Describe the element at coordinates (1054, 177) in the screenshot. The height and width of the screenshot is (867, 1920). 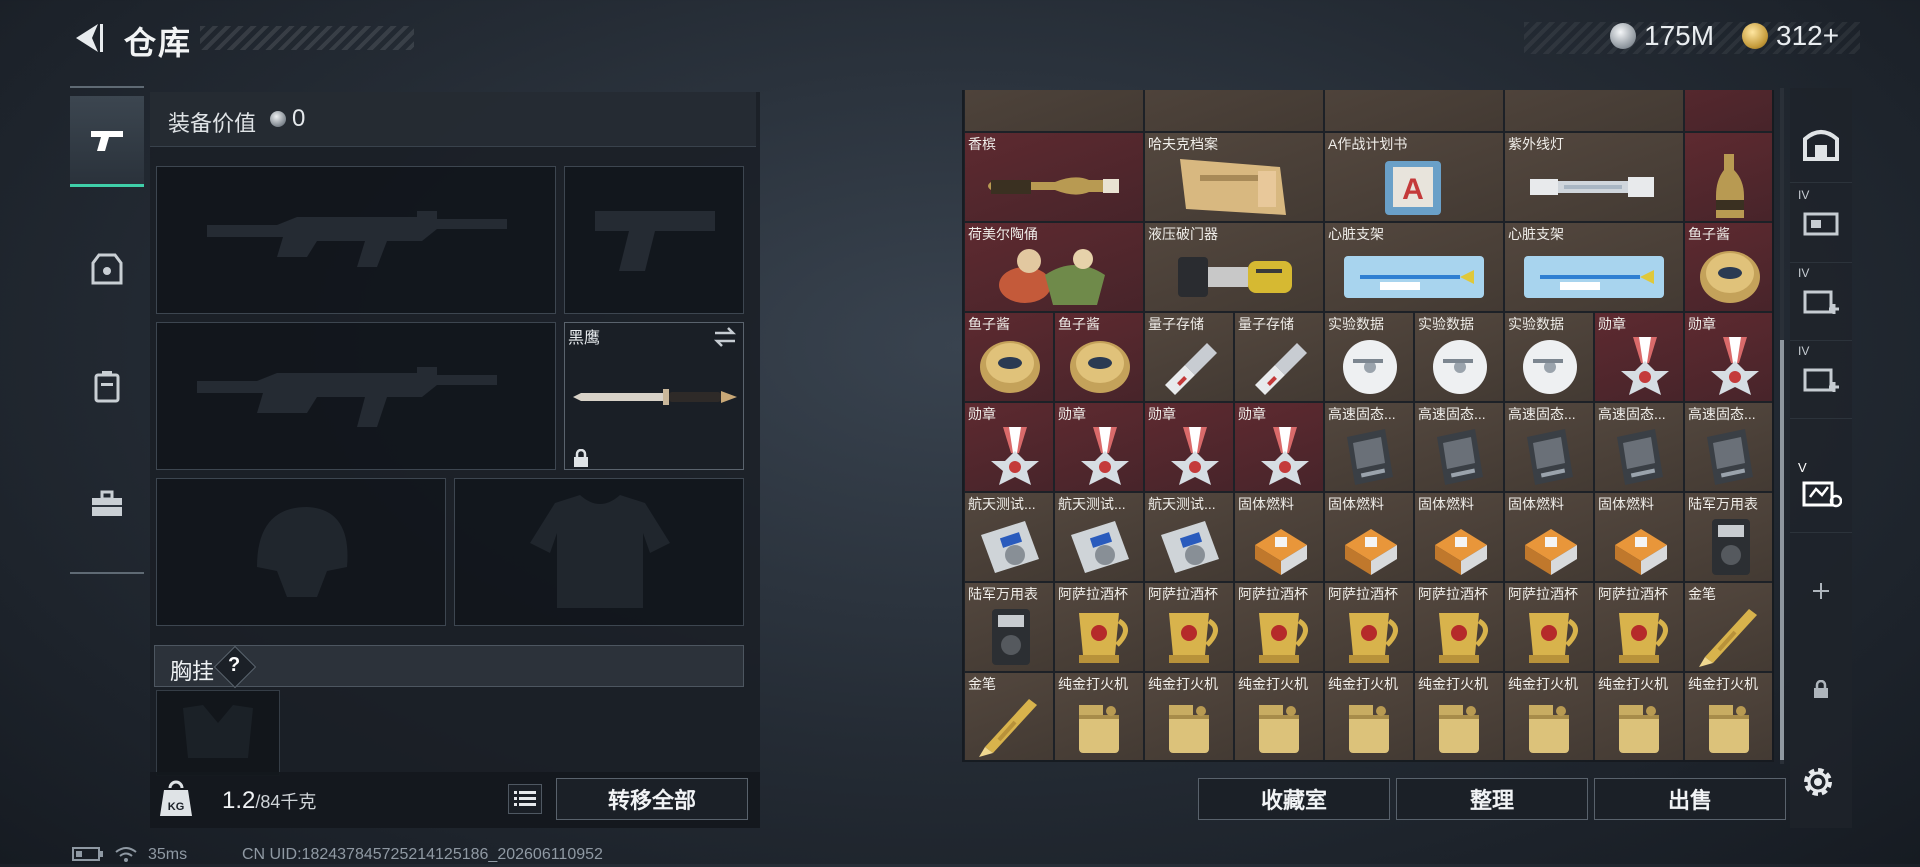
I see `warehouse-item: 香槟` at that location.